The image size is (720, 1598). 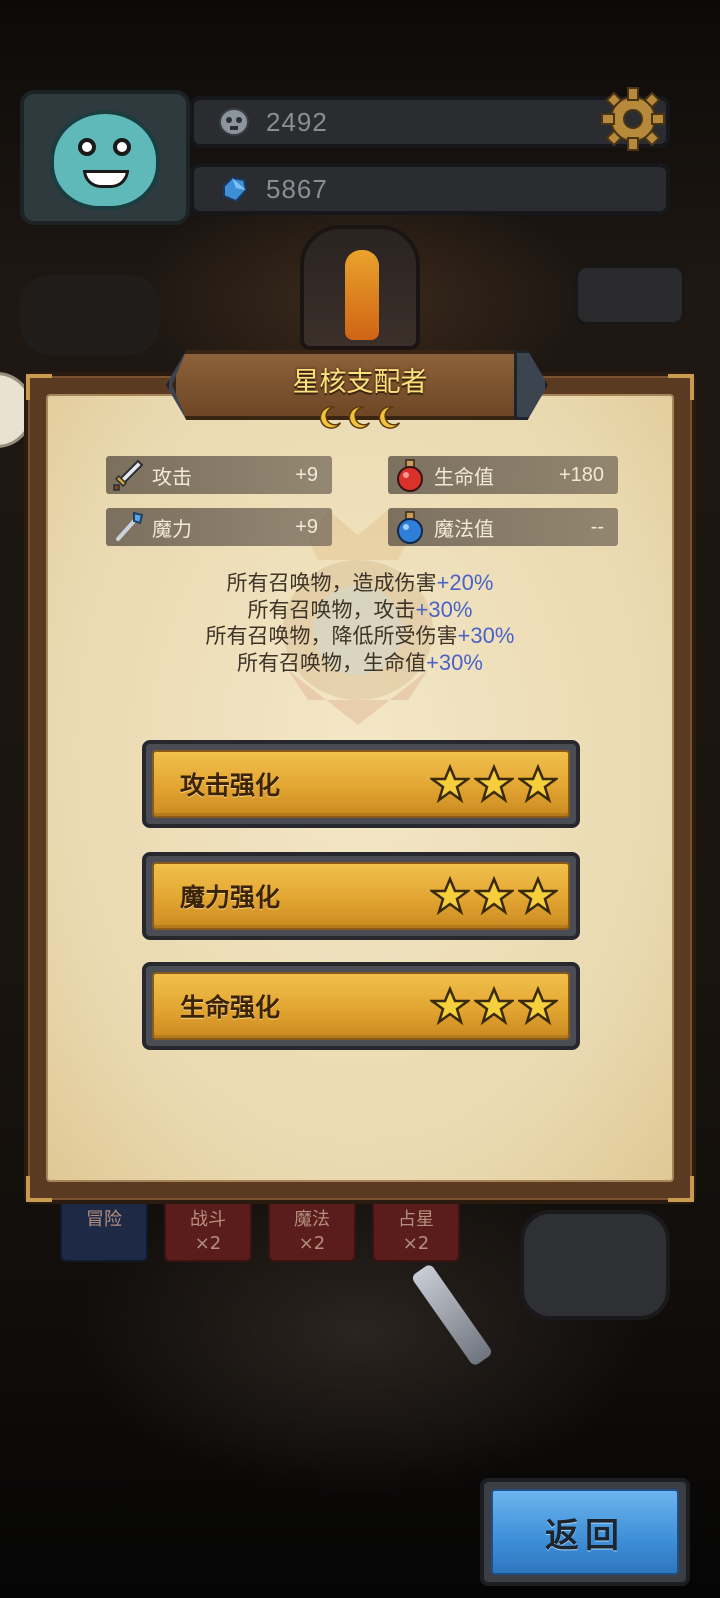 I want to click on coal-pile, so click(x=90, y=315).